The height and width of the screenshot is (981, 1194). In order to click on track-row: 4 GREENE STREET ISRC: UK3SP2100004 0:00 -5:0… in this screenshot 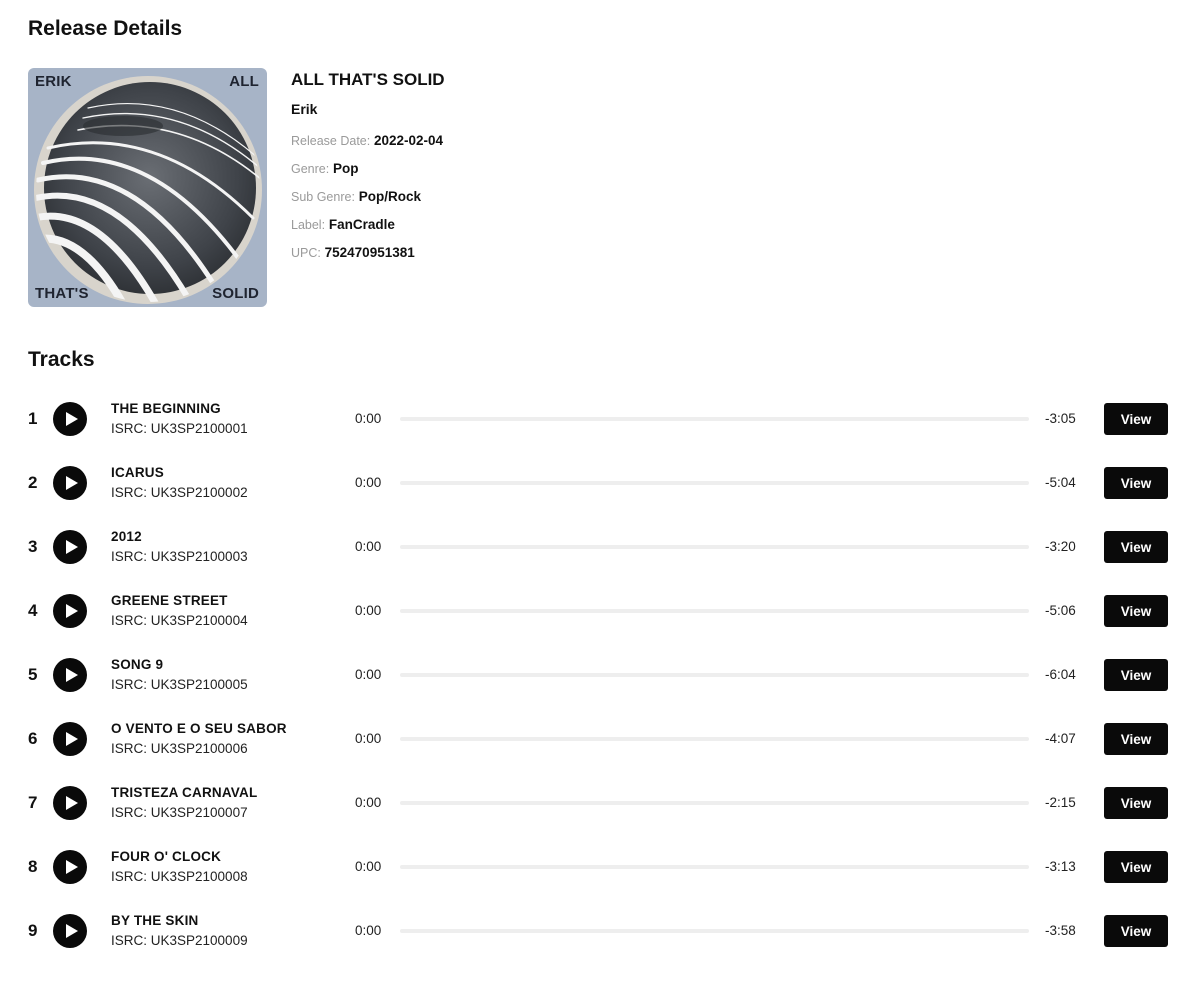, I will do `click(597, 611)`.